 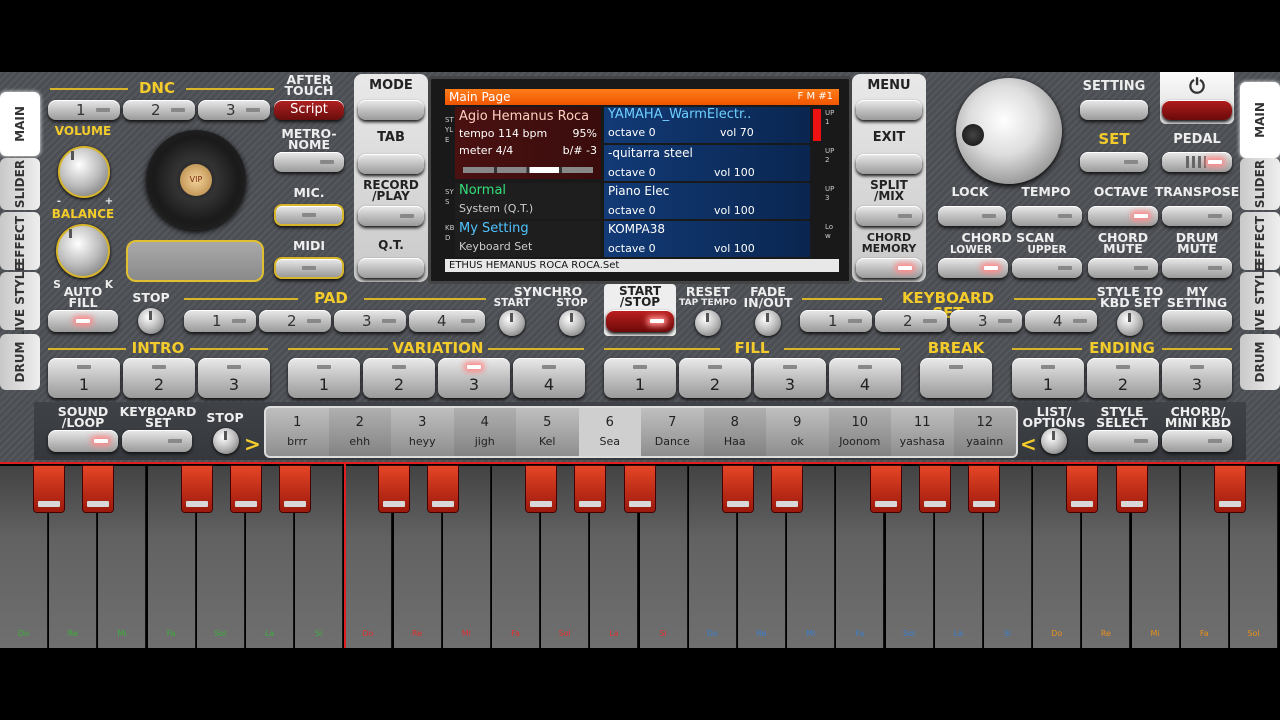 What do you see at coordinates (391, 216) in the screenshot?
I see `record-play-button` at bounding box center [391, 216].